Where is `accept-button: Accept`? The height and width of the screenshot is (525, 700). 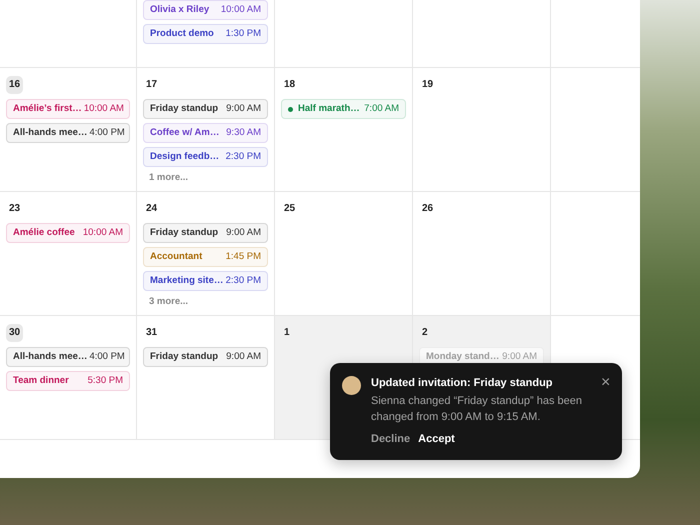 accept-button: Accept is located at coordinates (436, 439).